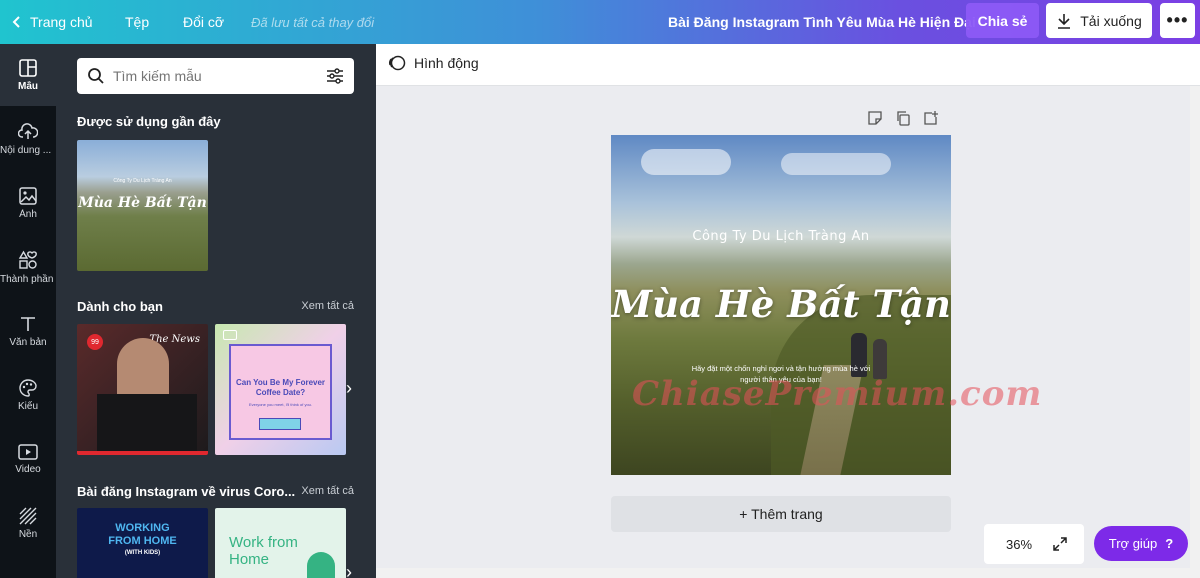 The height and width of the screenshot is (578, 1200). Describe the element at coordinates (142, 181) in the screenshot. I see `thumb-company: Công Ty Du Lịch Tràng An` at that location.